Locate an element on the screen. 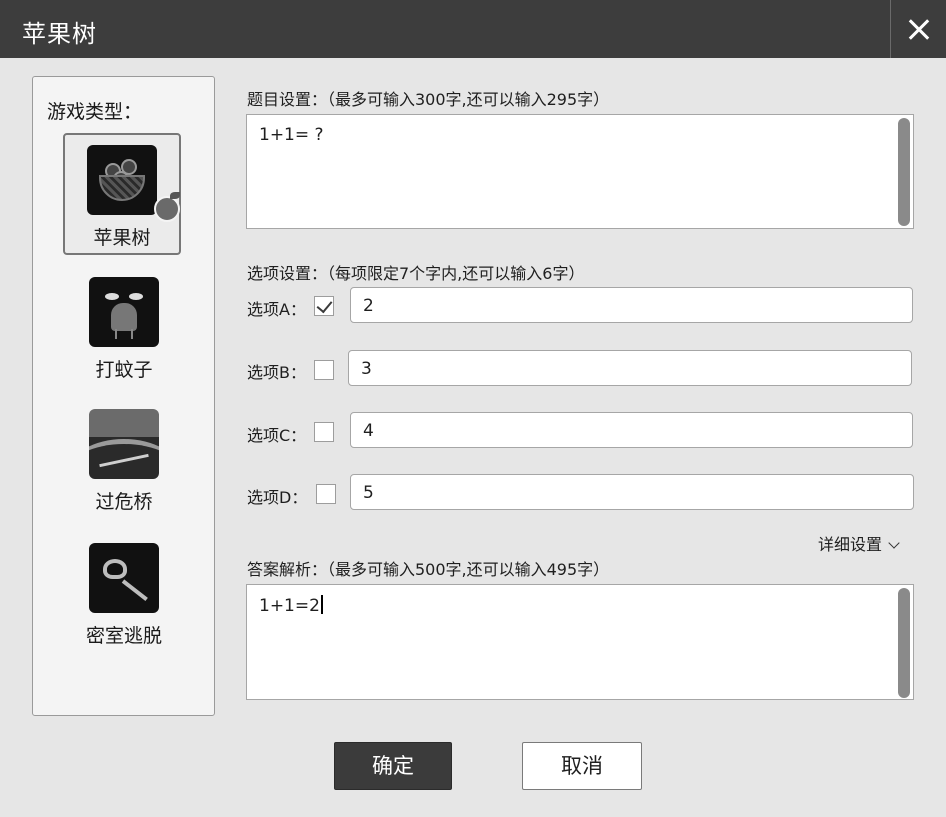 The width and height of the screenshot is (946, 817). game-item-mosquito: 打蚊子 is located at coordinates (124, 329).